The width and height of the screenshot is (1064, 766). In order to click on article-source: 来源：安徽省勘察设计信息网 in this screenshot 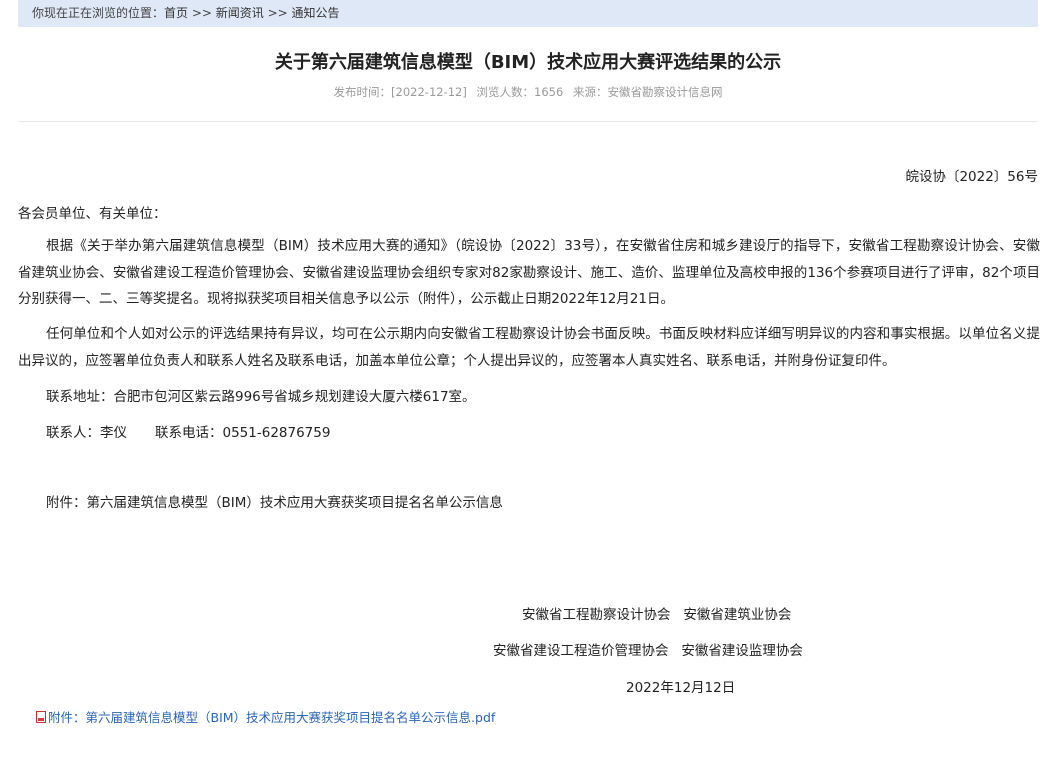, I will do `click(647, 92)`.